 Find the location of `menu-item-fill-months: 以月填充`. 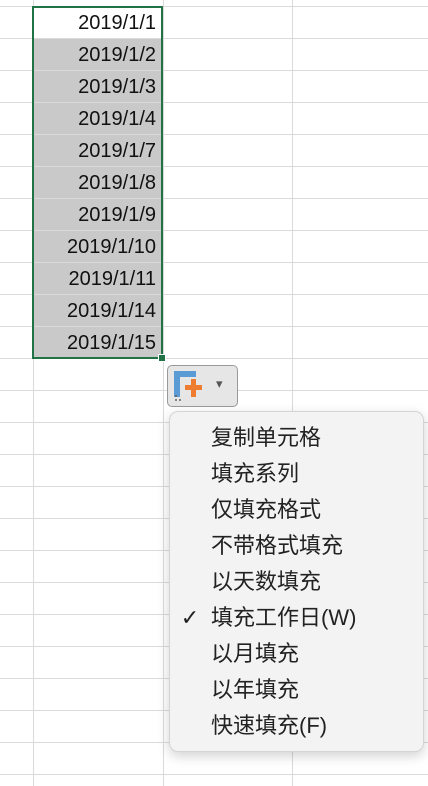

menu-item-fill-months: 以月填充 is located at coordinates (296, 654).